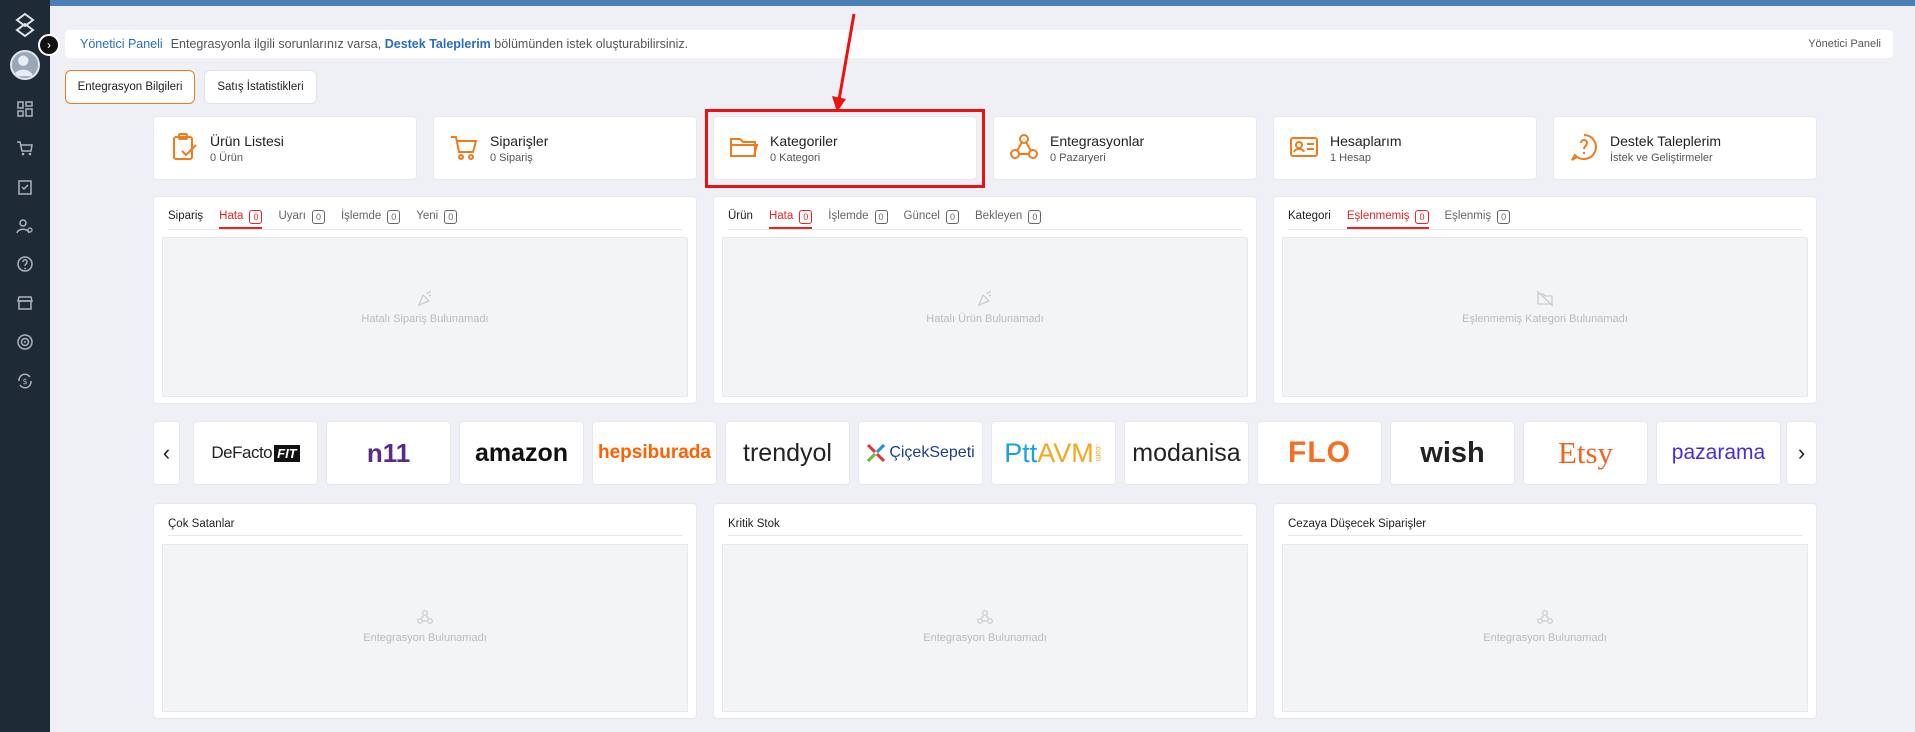  Describe the element at coordinates (25, 25) in the screenshot. I see `app-logo-icon` at that location.